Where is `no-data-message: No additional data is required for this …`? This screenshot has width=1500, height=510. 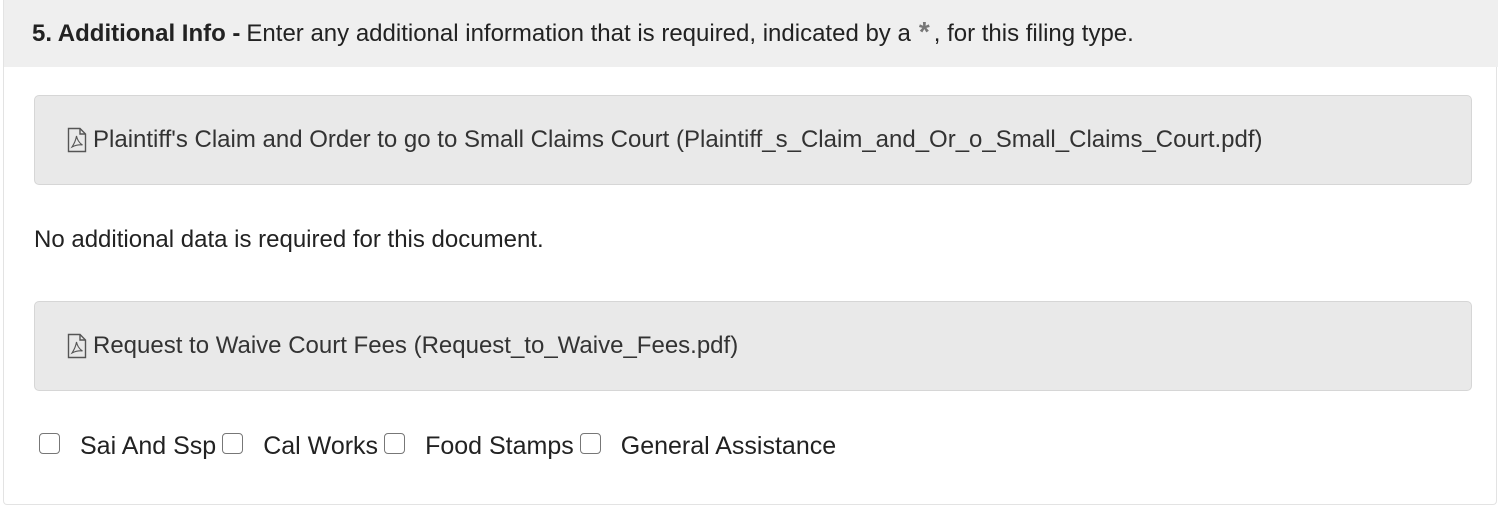 no-data-message: No additional data is required for this … is located at coordinates (289, 239).